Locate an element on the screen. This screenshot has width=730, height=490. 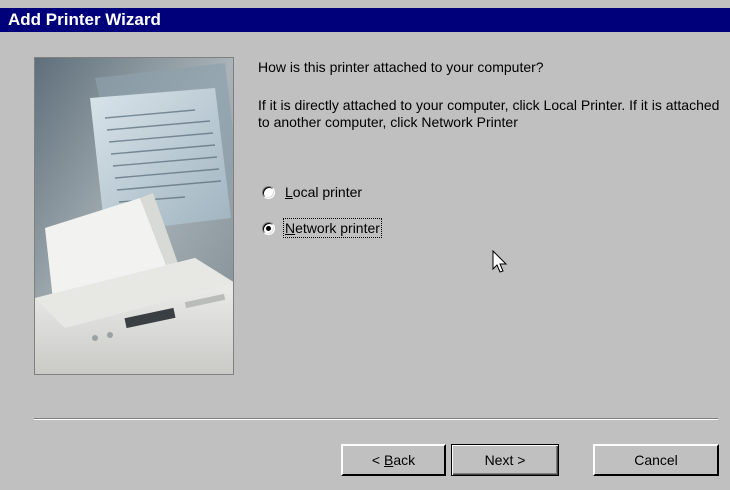
mouse-cursor-icon is located at coordinates (500, 264).